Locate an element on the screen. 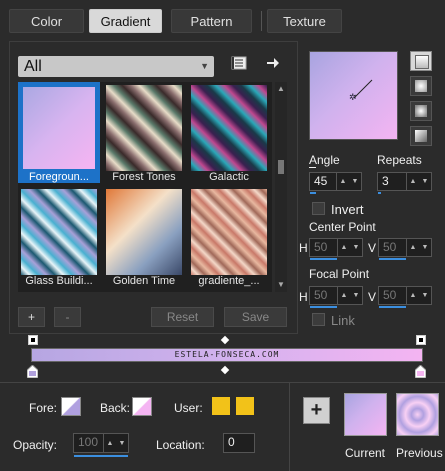  opacity-input: 100 ▲ ▼ is located at coordinates (101, 445).